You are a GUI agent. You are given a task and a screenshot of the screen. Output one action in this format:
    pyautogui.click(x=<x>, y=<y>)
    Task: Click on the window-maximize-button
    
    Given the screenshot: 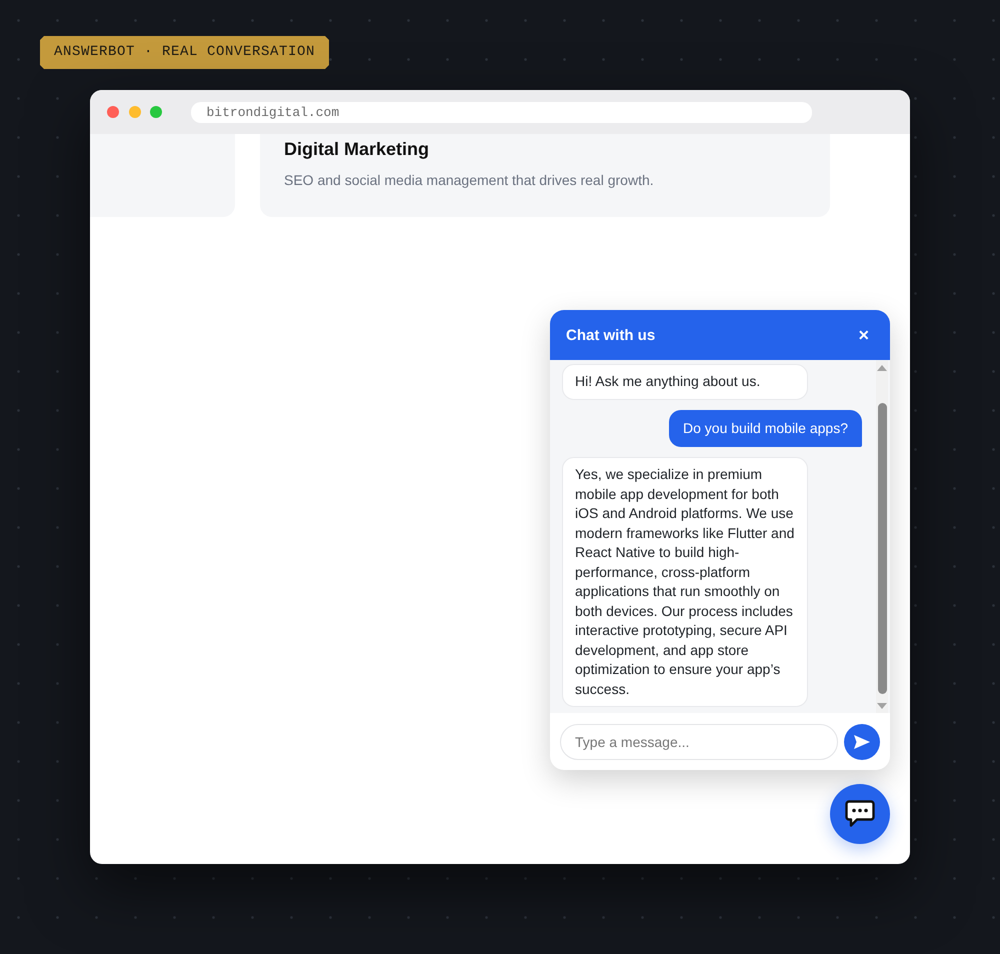 What is the action you would take?
    pyautogui.click(x=156, y=112)
    